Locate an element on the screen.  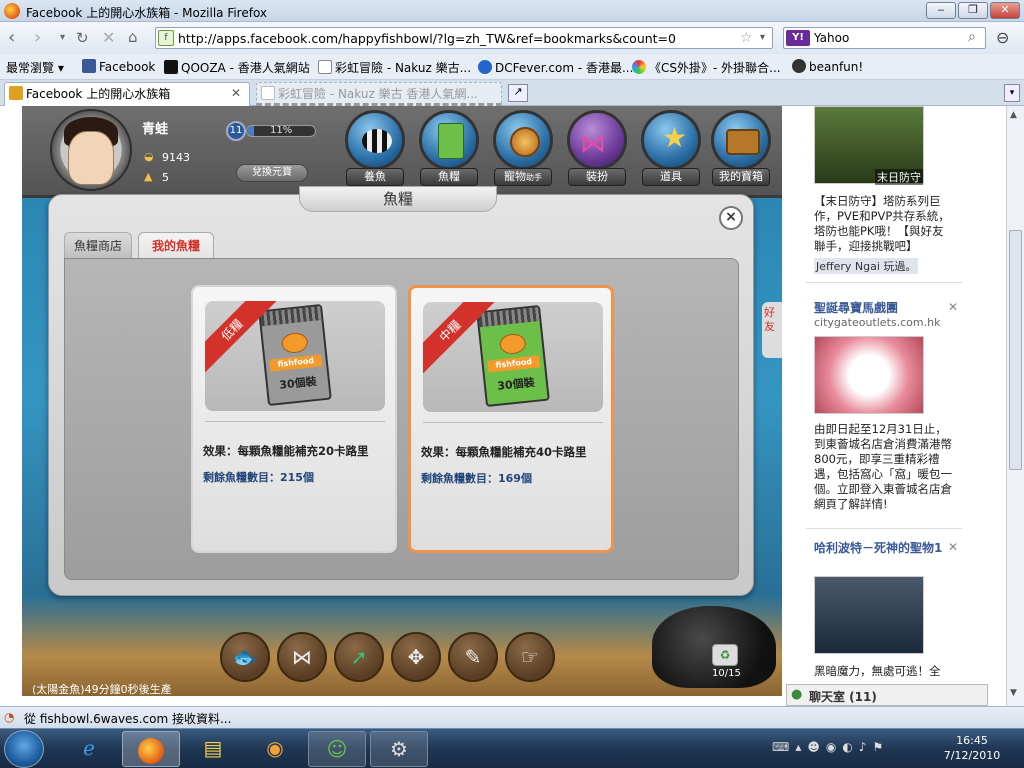
ad-text: 黑暗魔力，無處可逃！全 is located at coordinates (884, 671).